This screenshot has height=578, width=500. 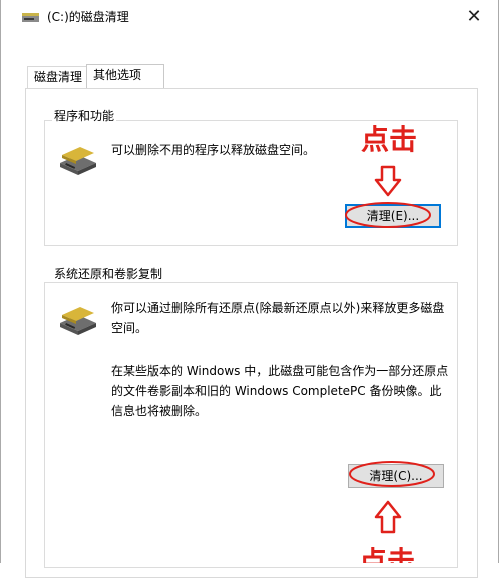 I want to click on tab-more-options: 其他选项, so click(x=125, y=76).